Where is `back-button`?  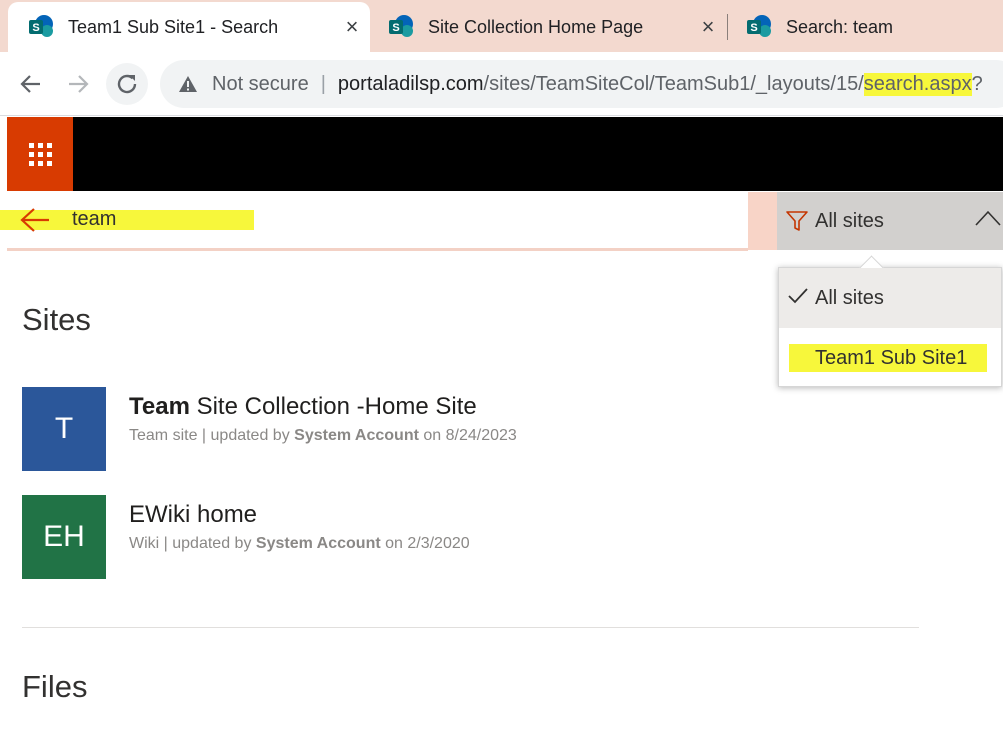 back-button is located at coordinates (31, 84).